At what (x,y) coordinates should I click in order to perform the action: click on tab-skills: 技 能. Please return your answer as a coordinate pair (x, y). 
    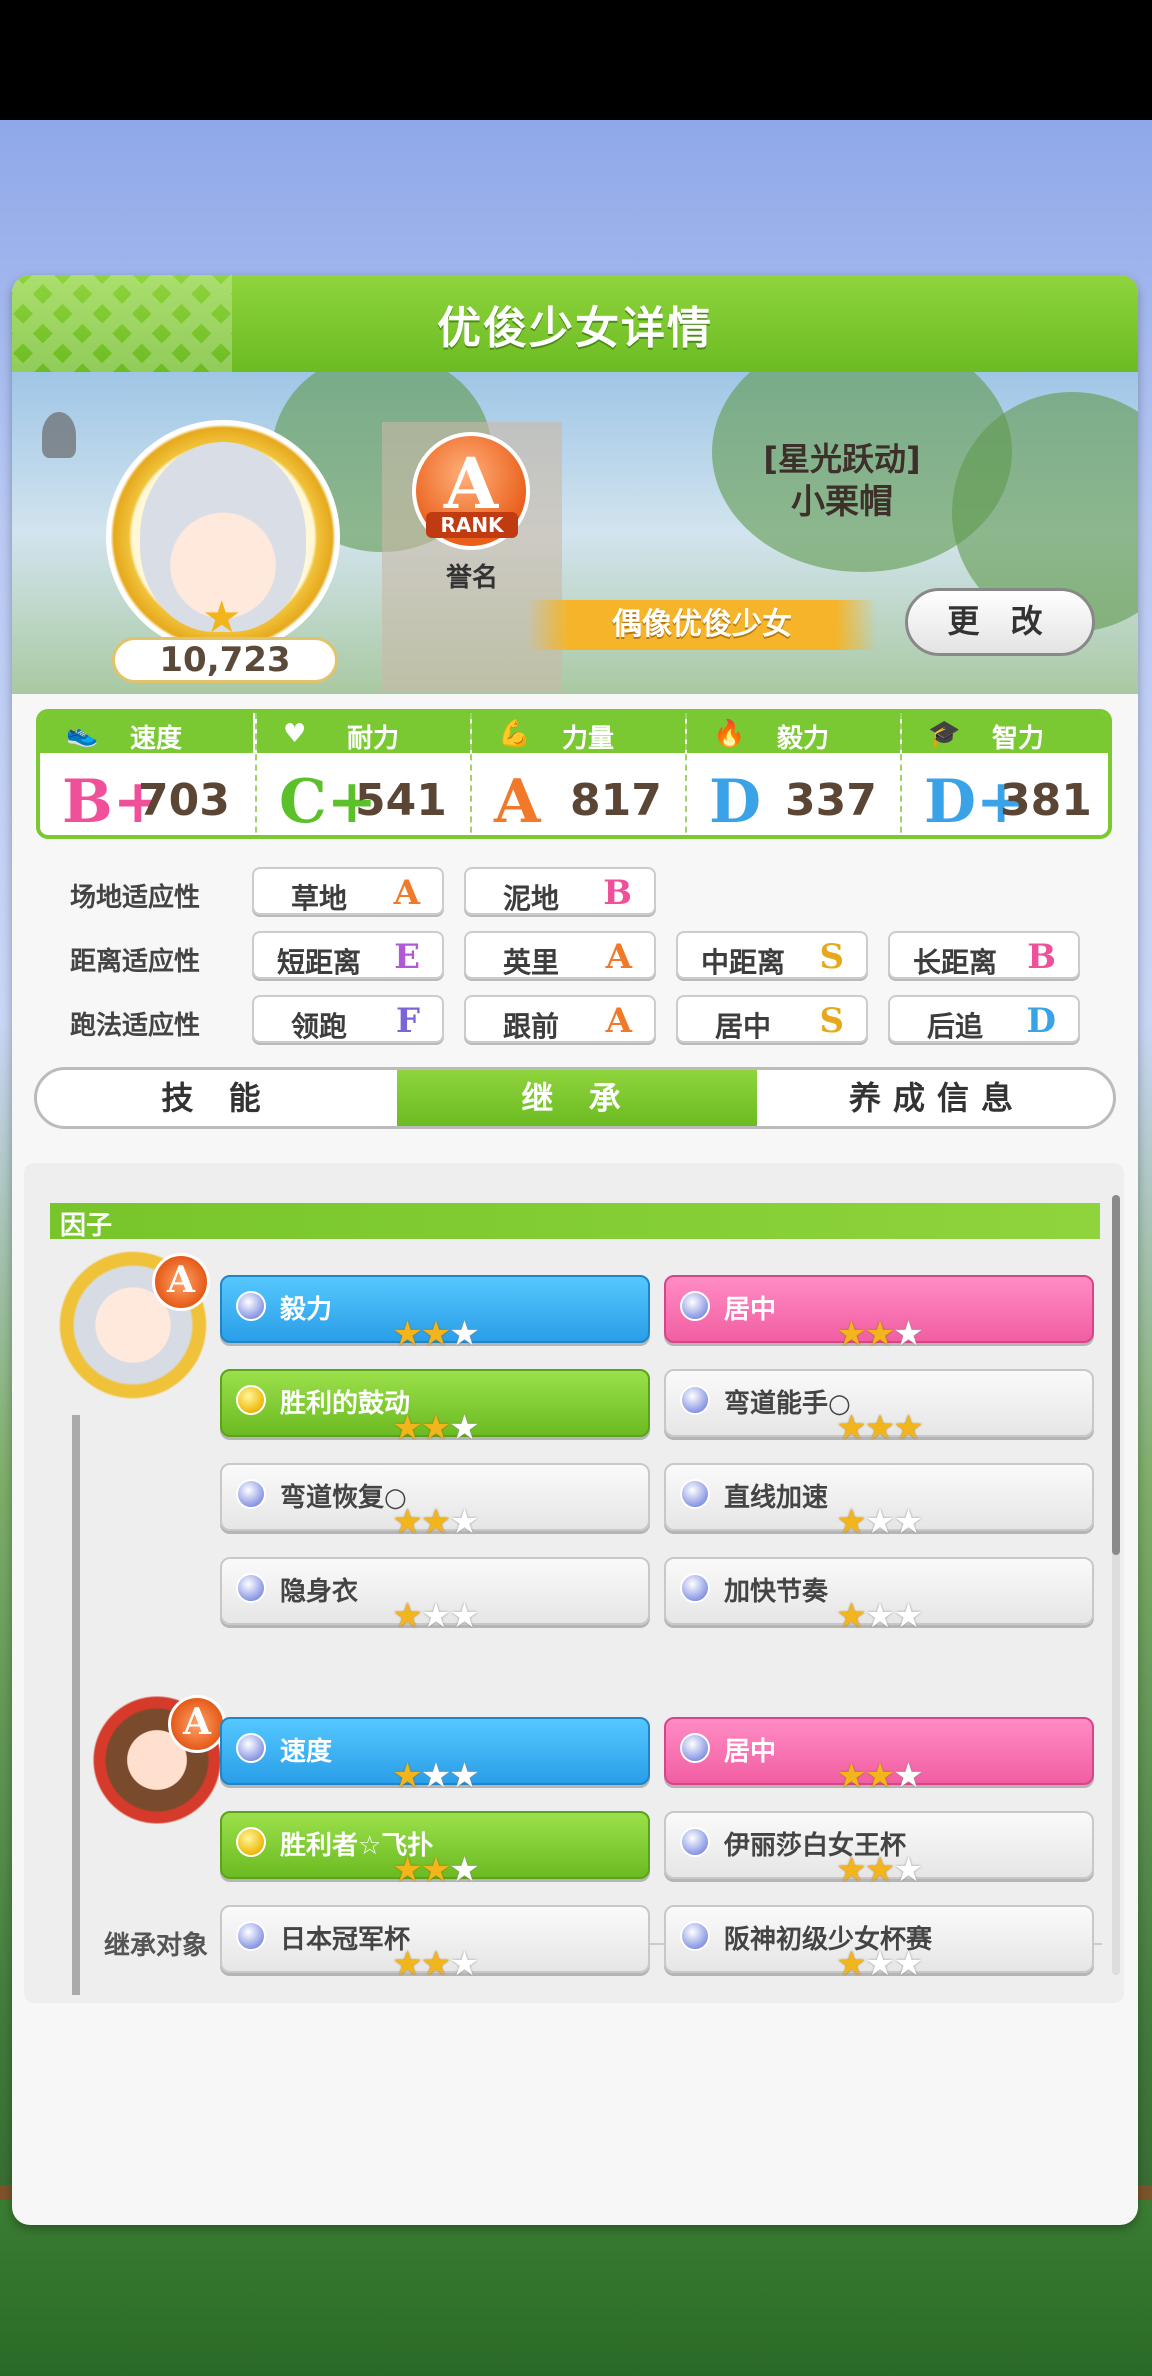
    Looking at the image, I should click on (217, 1098).